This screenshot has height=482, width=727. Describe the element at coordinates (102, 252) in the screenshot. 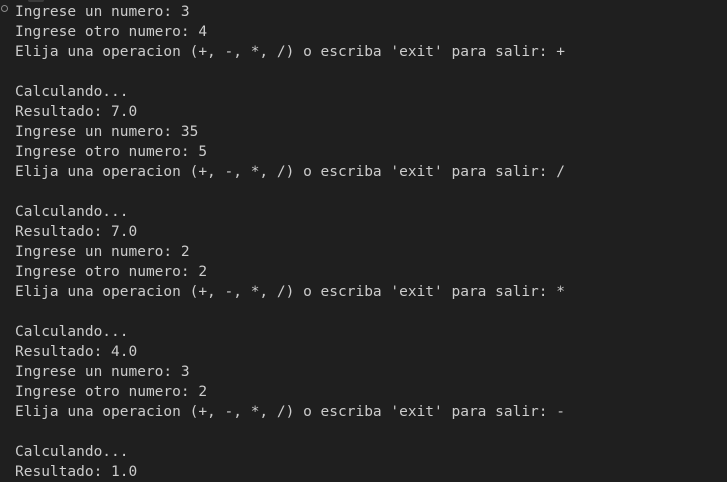

I see `terminal-line: Ingrese un numero: 2` at that location.